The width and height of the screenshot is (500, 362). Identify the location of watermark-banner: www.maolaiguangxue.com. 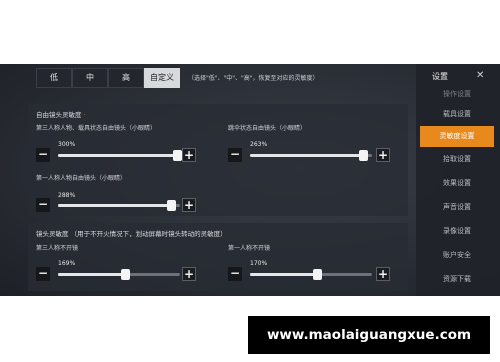
(369, 335).